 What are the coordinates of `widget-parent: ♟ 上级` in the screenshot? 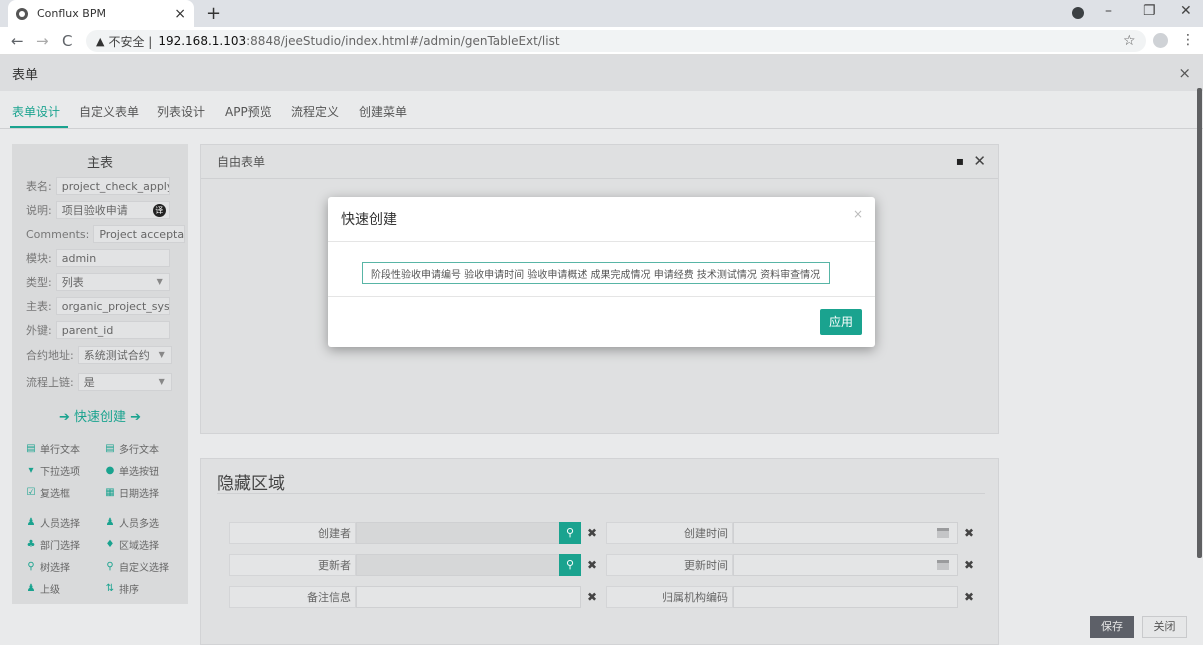 It's located at (43, 588).